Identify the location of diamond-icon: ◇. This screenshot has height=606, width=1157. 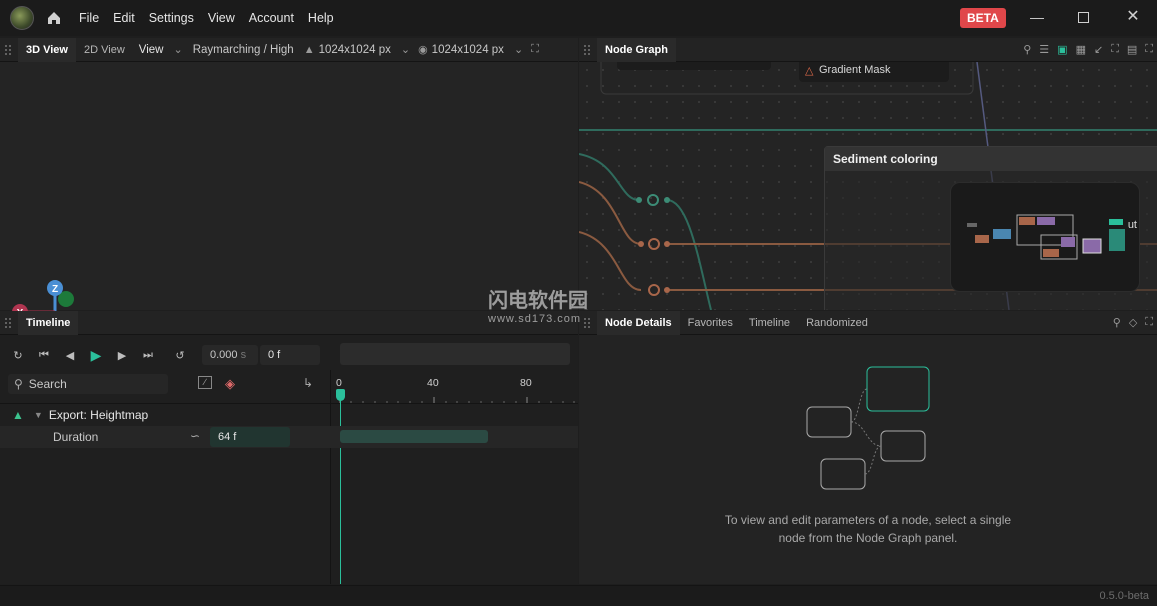
(1133, 322).